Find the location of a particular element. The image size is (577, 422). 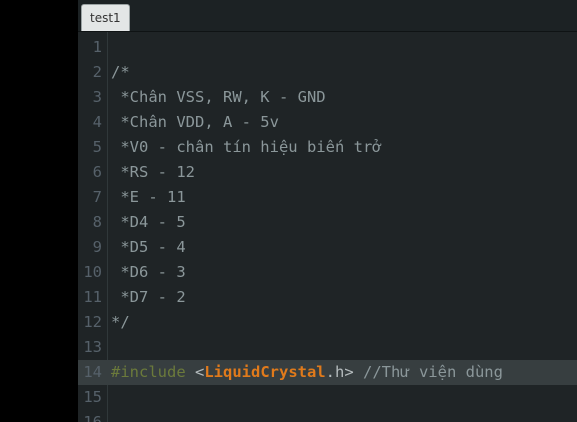

code-line: 13 is located at coordinates (327, 347).